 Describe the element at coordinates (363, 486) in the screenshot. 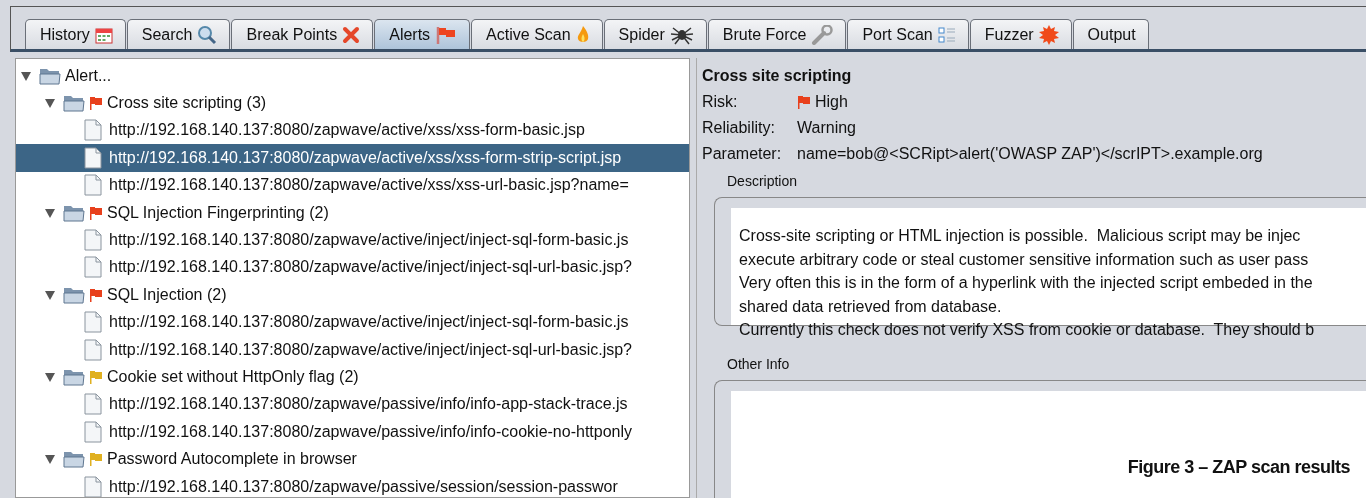

I see `url-item: http://192.168.140.137:8080/zapwave/passive/session/session-passwor` at that location.